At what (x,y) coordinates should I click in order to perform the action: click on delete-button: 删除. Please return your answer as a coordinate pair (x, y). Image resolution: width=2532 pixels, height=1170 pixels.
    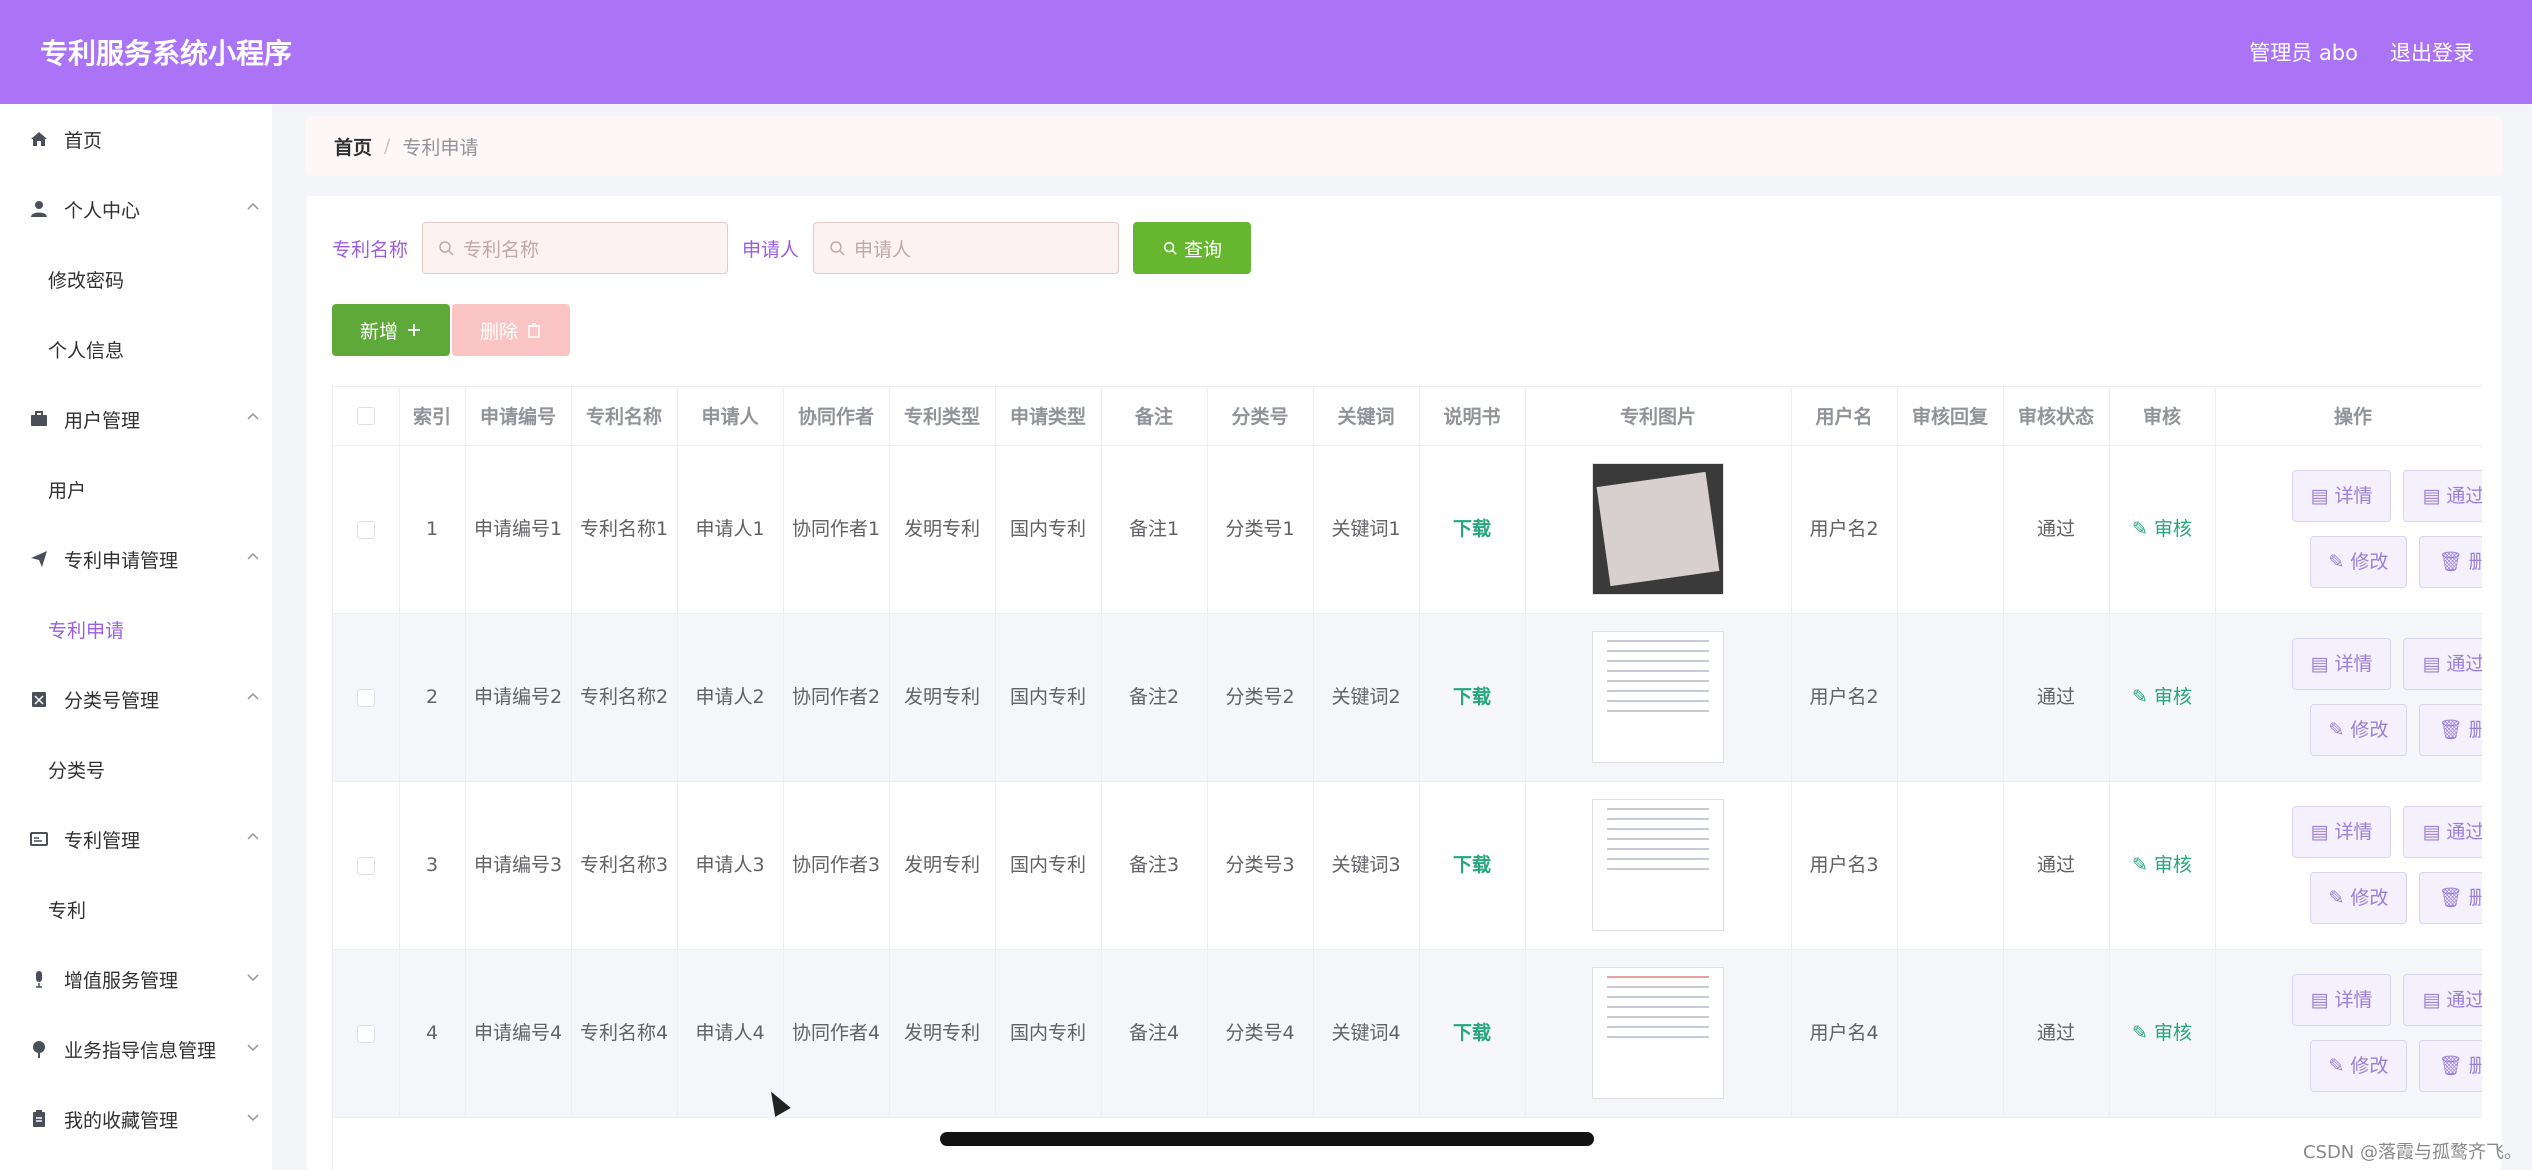
    Looking at the image, I should click on (511, 330).